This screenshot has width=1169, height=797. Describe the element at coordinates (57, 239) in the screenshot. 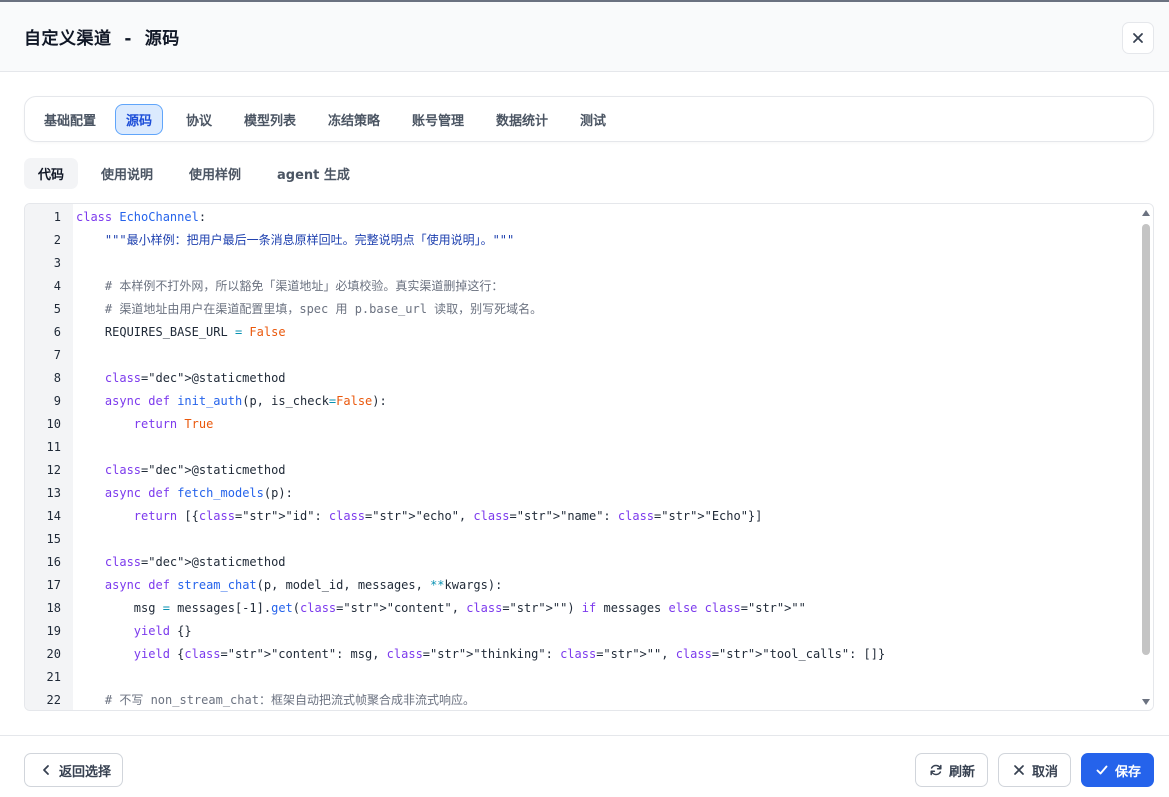

I see `line-number: 2` at that location.